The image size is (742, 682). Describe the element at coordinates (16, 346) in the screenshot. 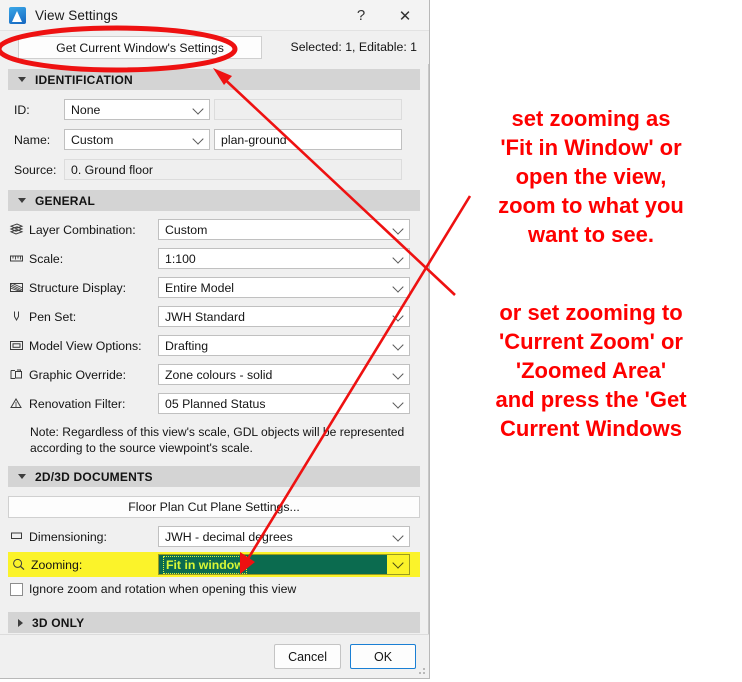

I see `model-view-icon` at that location.